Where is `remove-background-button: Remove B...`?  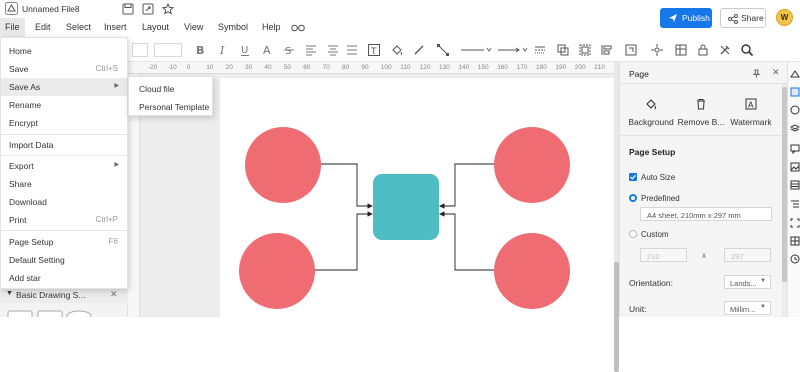
remove-background-button: Remove B... is located at coordinates (701, 112).